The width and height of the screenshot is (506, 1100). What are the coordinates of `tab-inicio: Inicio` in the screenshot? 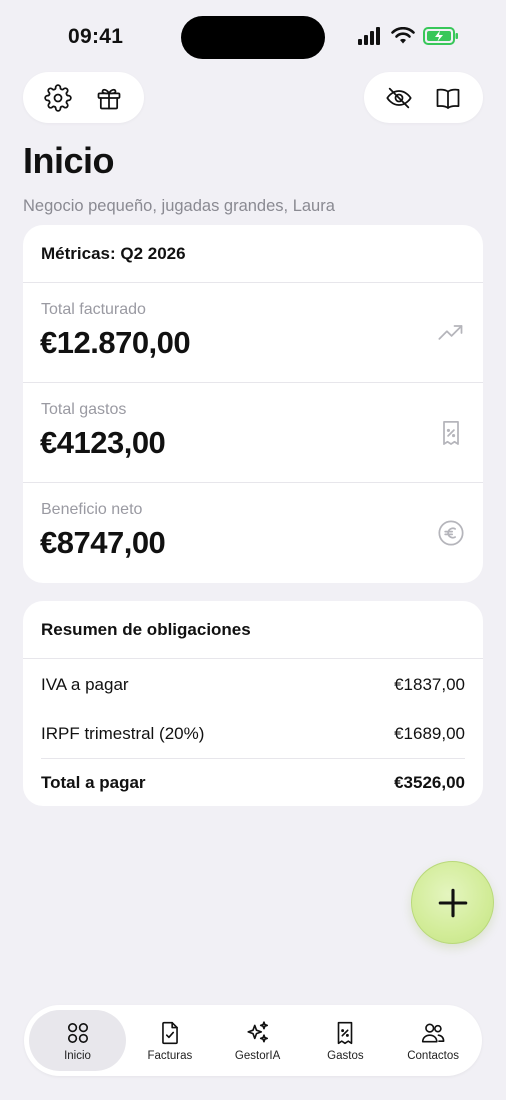 It's located at (77, 1040).